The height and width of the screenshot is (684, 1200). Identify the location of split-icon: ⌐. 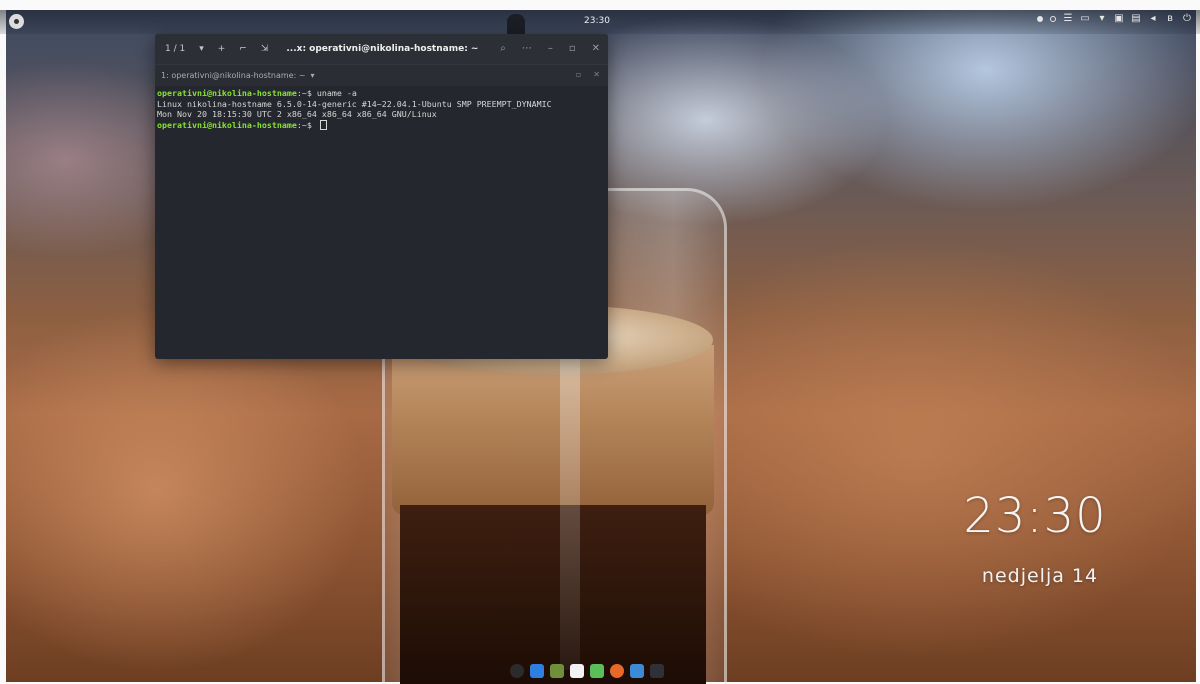
(243, 49).